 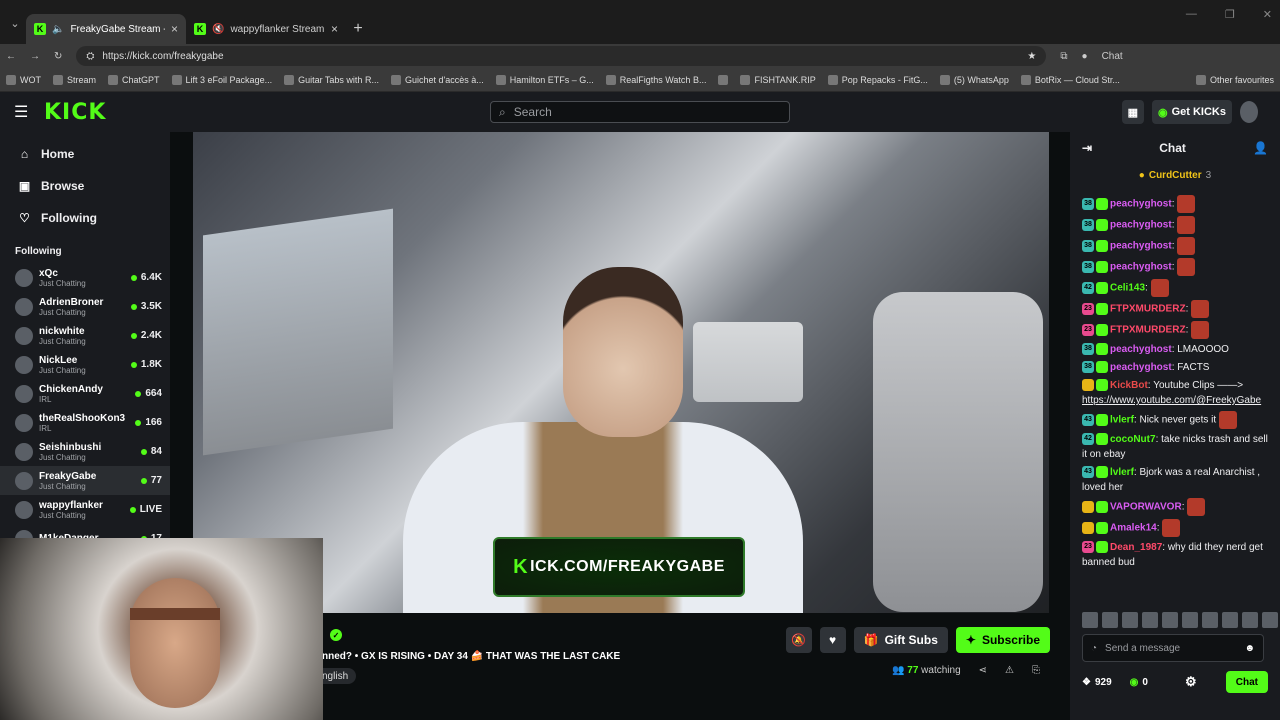 I want to click on kick-logo: KICK, so click(x=75, y=112).